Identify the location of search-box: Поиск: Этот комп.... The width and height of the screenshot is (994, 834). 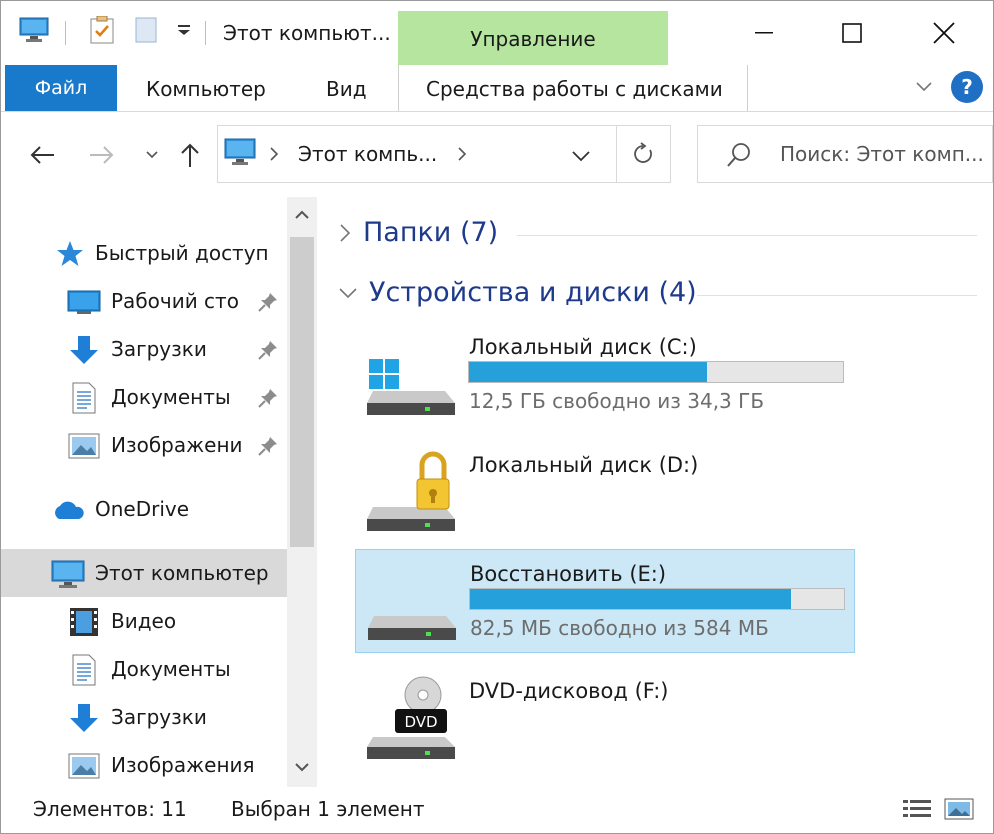
(845, 154).